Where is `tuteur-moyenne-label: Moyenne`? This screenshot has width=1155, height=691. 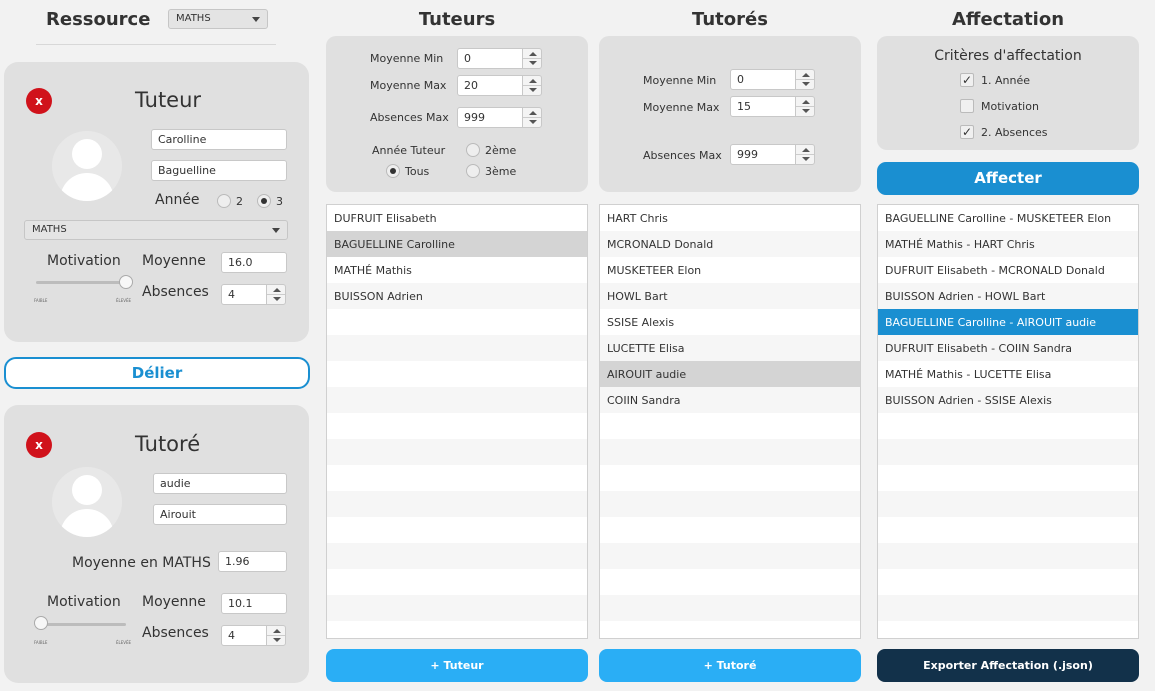
tuteur-moyenne-label: Moyenne is located at coordinates (174, 261).